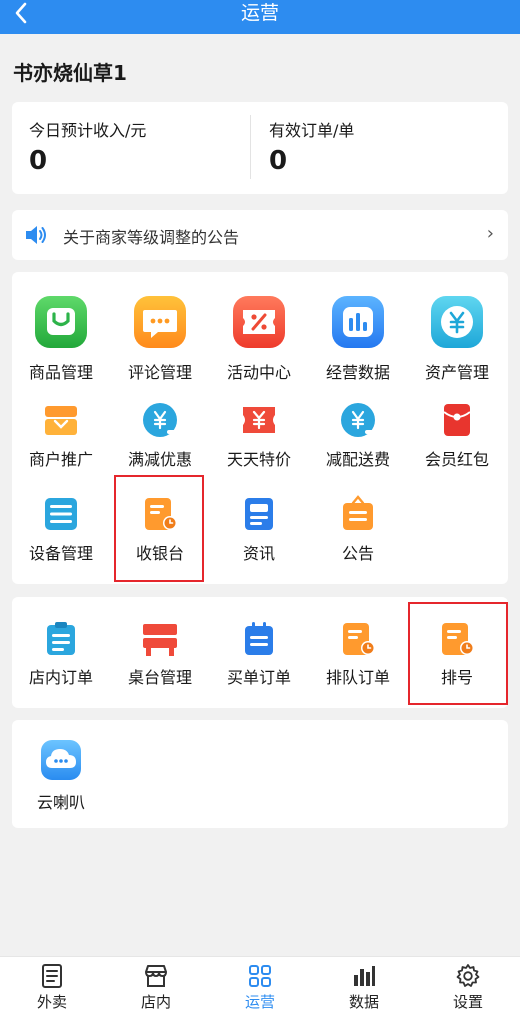 This screenshot has width=520, height=1024. Describe the element at coordinates (61, 322) in the screenshot. I see `shopping-bag-icon` at that location.